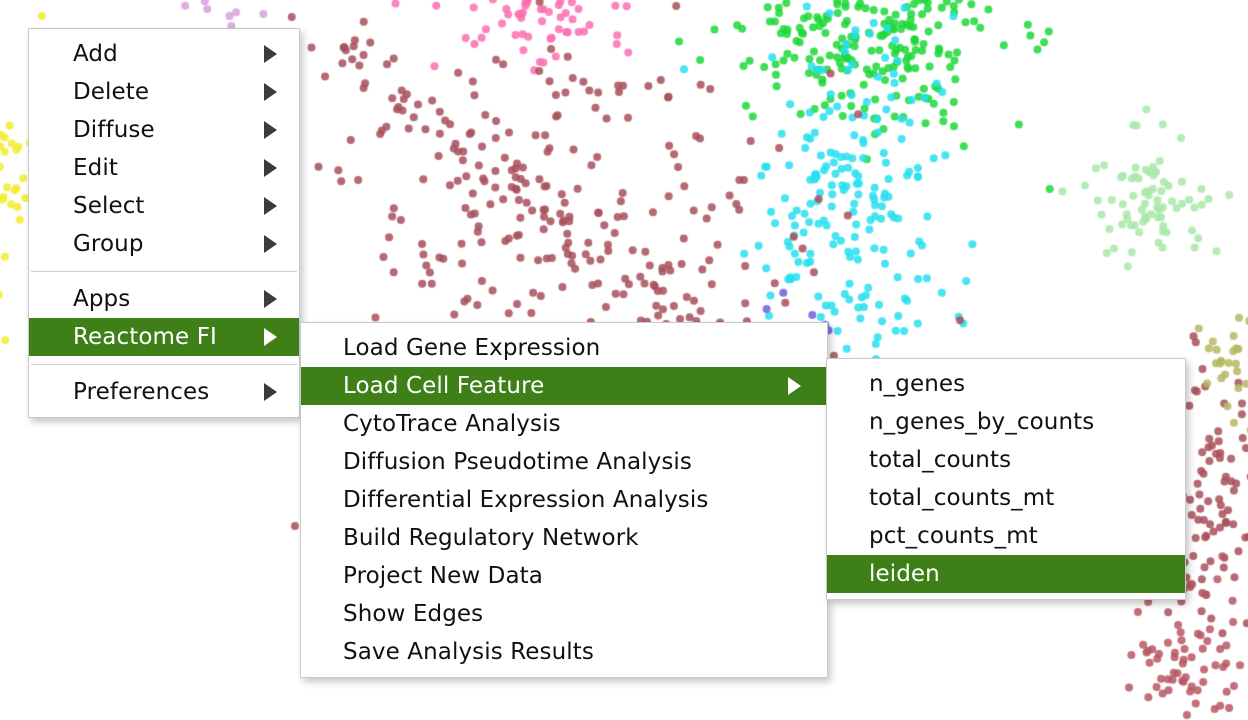 This screenshot has height=720, width=1248. Describe the element at coordinates (564, 614) in the screenshot. I see `menu-item-show-edges: Show Edges` at that location.